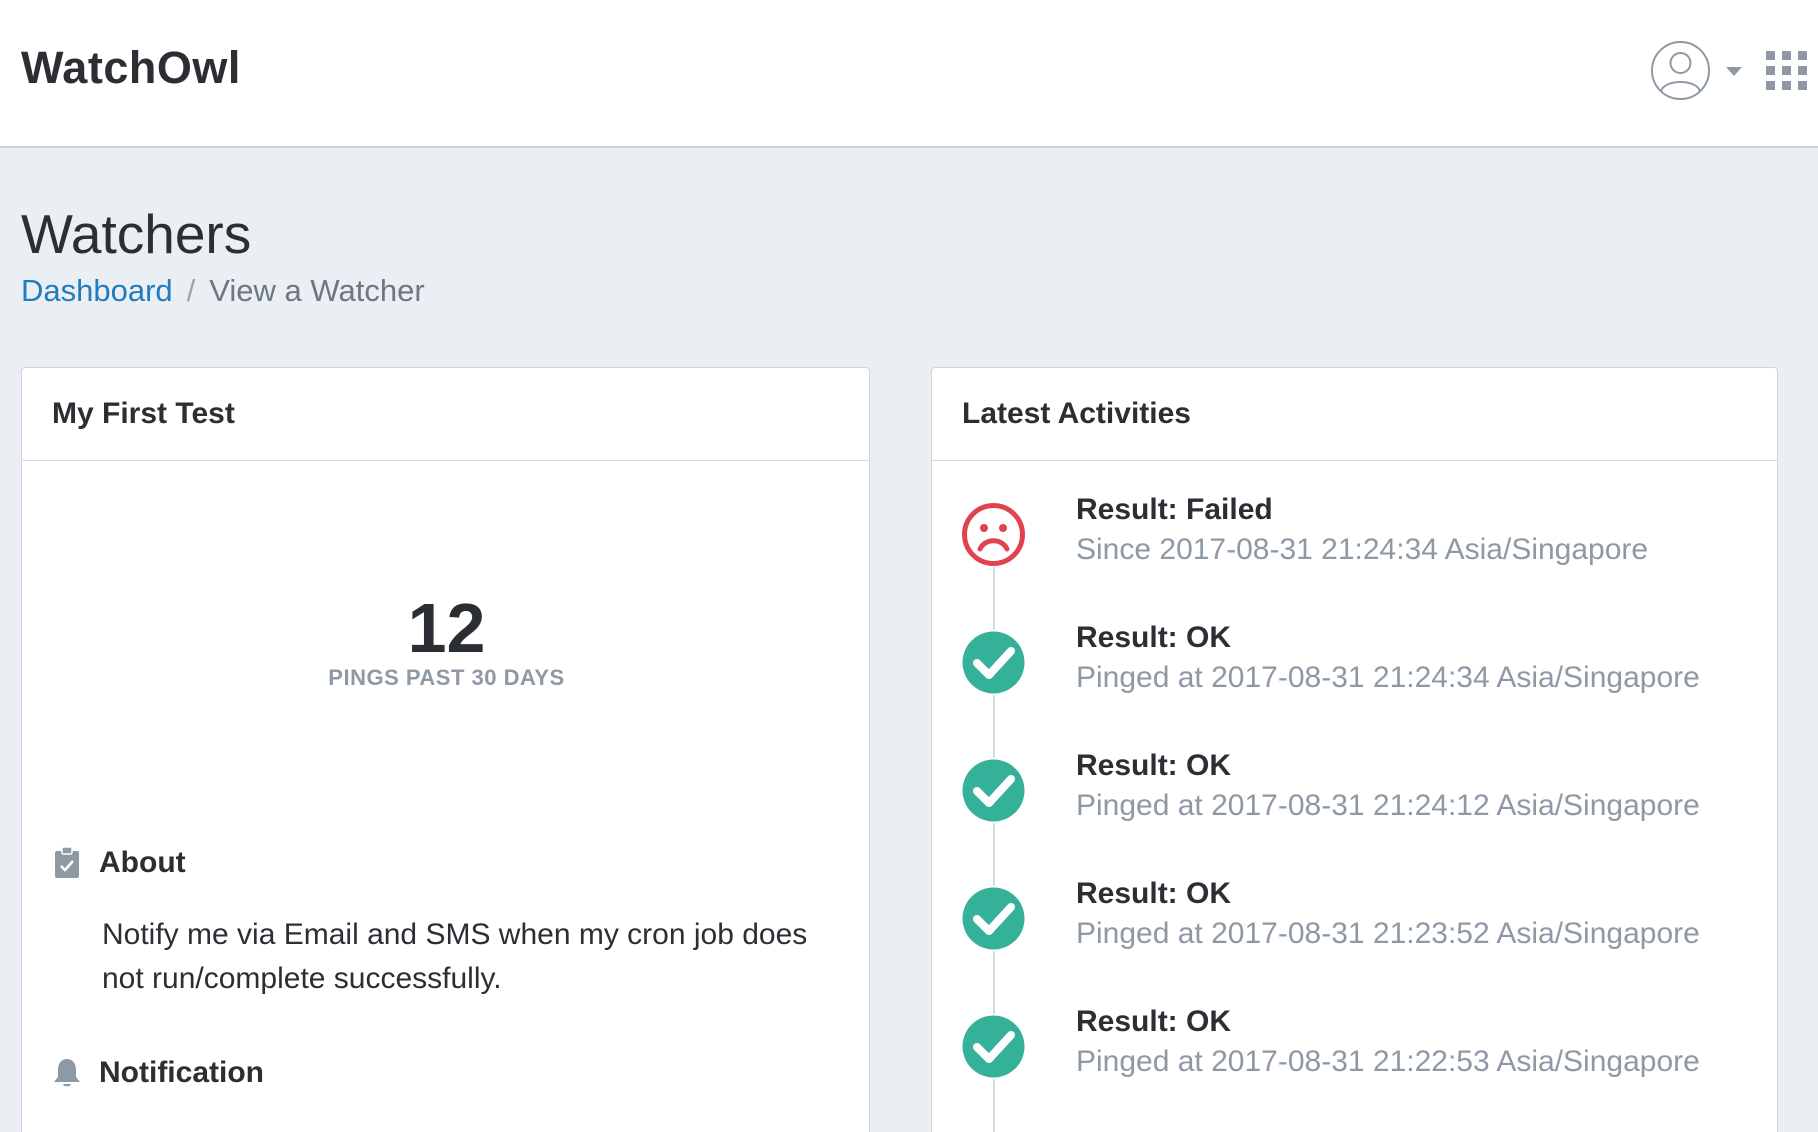  I want to click on sad-face-icon, so click(993, 534).